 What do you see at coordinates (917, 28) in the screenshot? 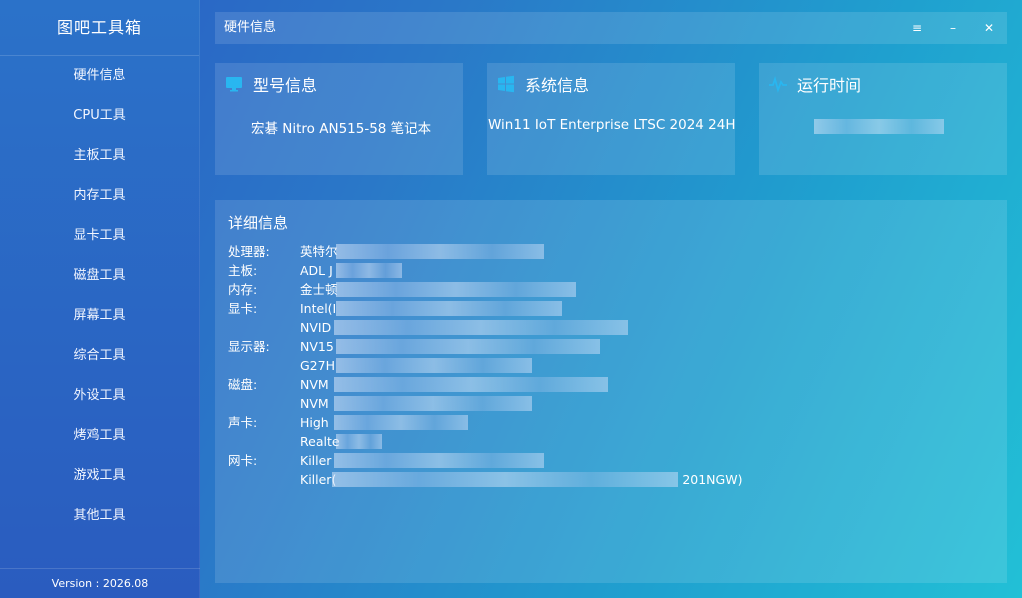
I see `menu-icon: ≡` at bounding box center [917, 28].